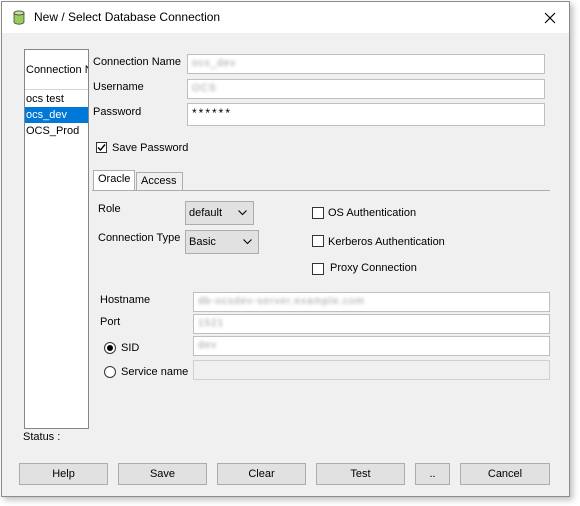 The image size is (580, 506). I want to click on cancel-button: Cancel, so click(505, 474).